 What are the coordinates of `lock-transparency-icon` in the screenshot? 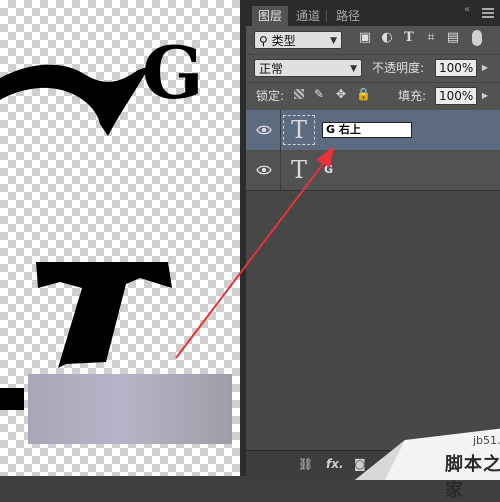 It's located at (299, 94).